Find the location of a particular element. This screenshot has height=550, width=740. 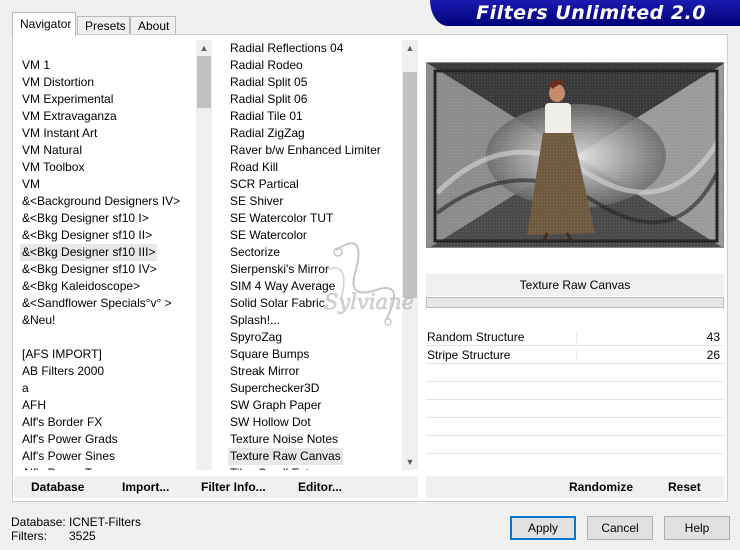

list-item: Radial Split 06 is located at coordinates (268, 99).